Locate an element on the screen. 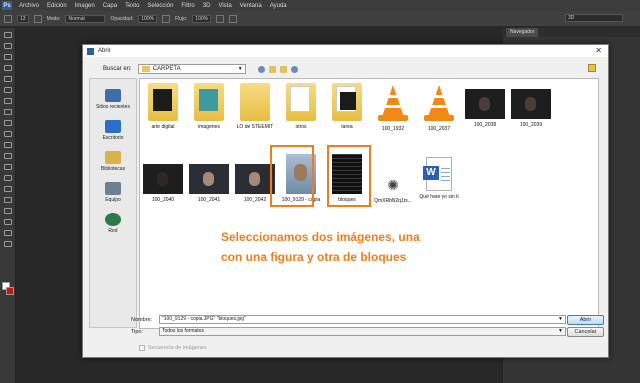  menu-edicion: Edición is located at coordinates (57, 6).